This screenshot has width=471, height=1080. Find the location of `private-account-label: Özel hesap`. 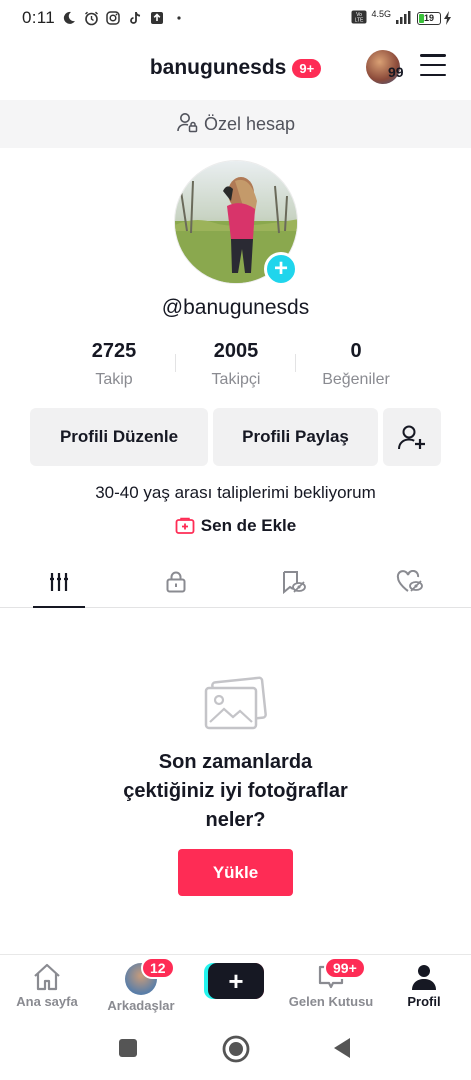

private-account-label: Özel hesap is located at coordinates (249, 123).